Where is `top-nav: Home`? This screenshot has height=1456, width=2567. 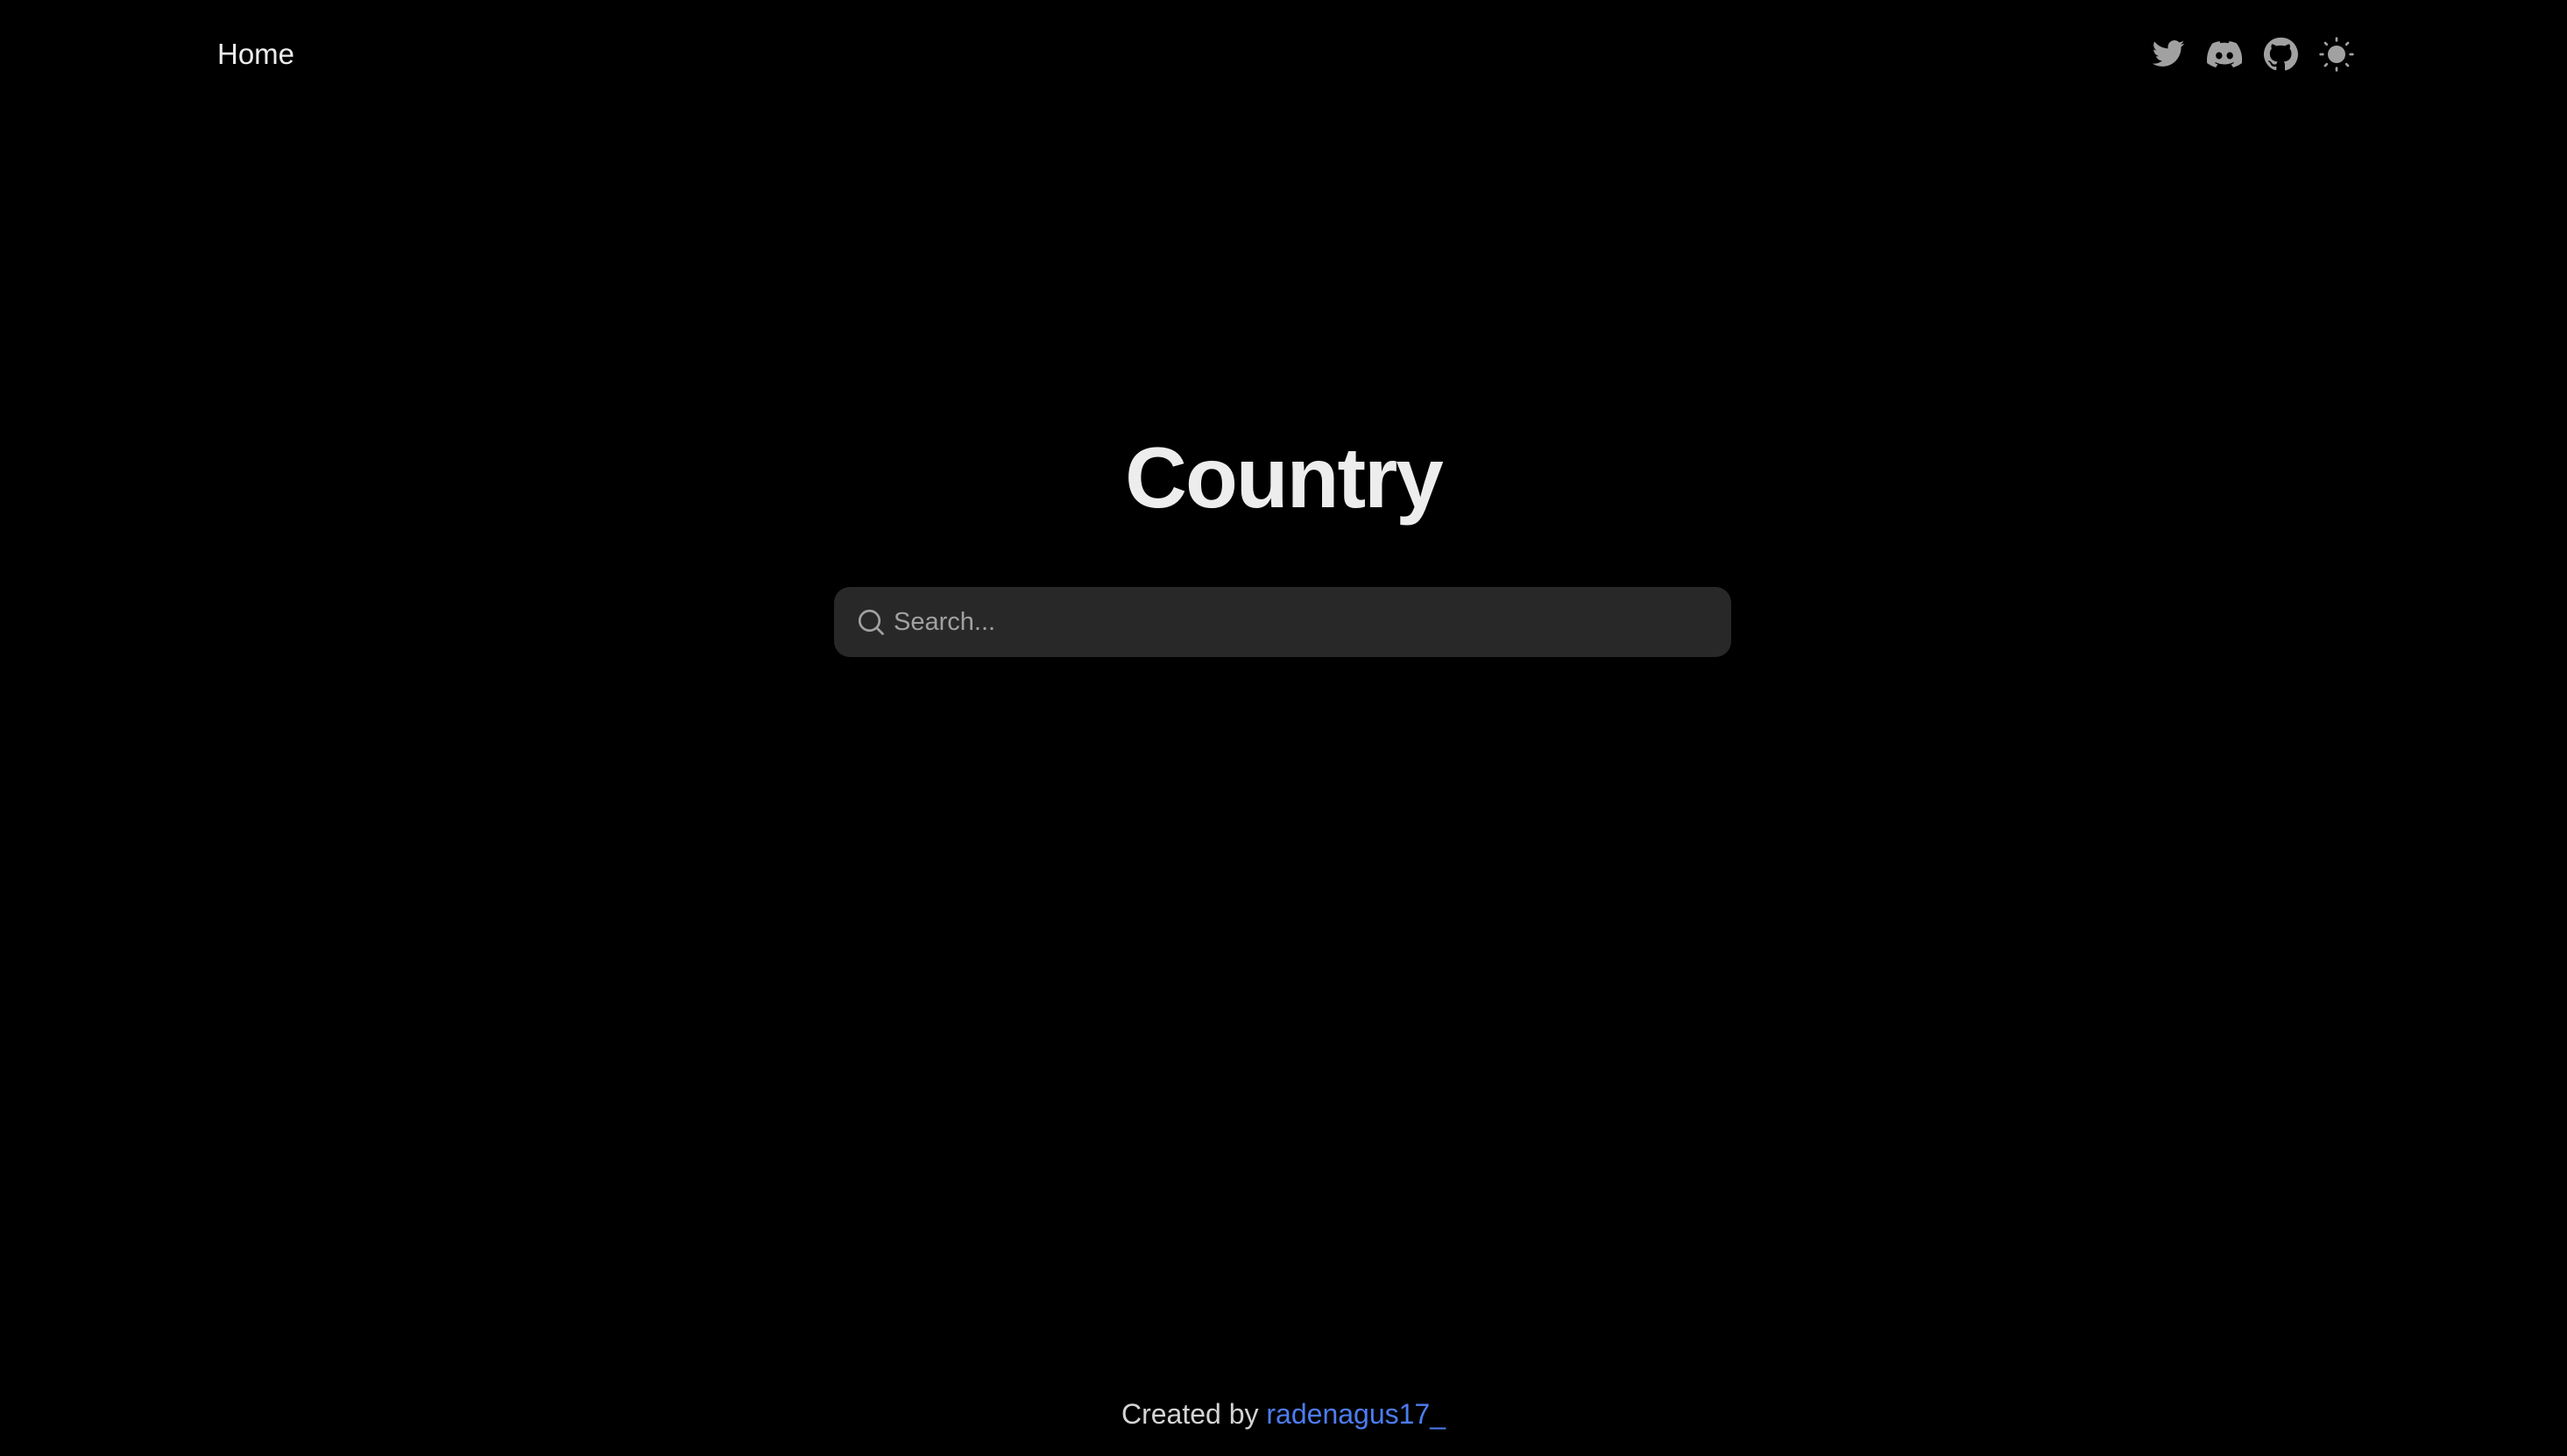
top-nav: Home is located at coordinates (1283, 54).